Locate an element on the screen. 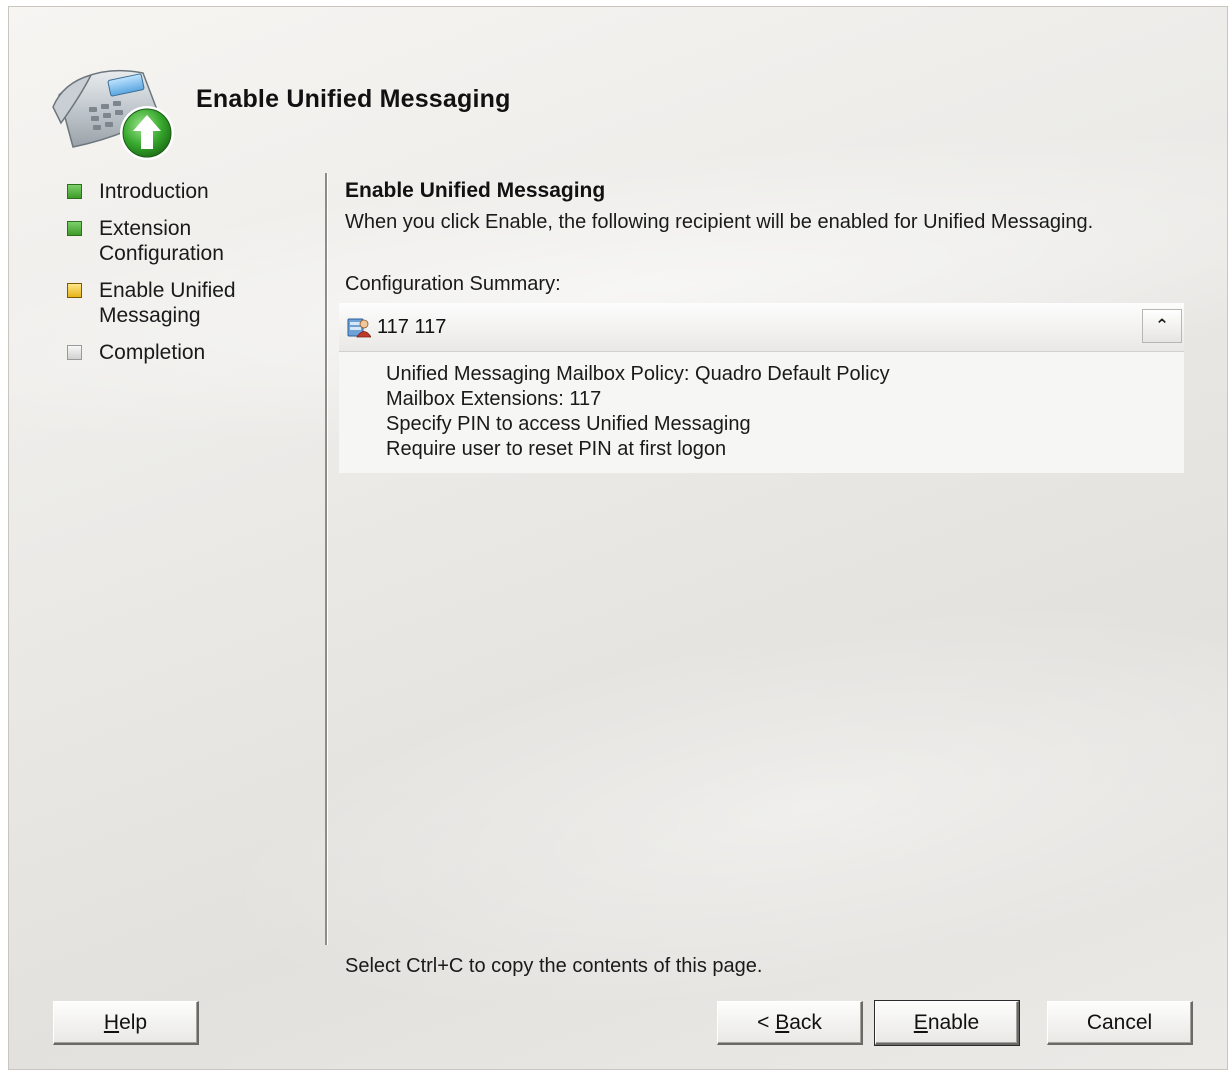 This screenshot has width=1232, height=1075. enable-button: Enable is located at coordinates (947, 1023).